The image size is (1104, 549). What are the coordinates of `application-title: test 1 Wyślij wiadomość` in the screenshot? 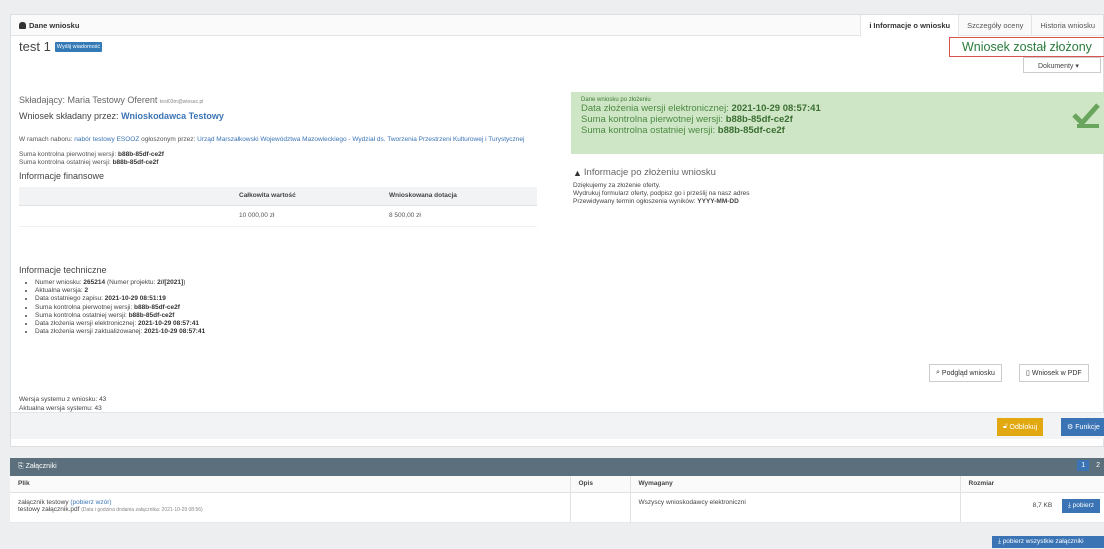 It's located at (61, 46).